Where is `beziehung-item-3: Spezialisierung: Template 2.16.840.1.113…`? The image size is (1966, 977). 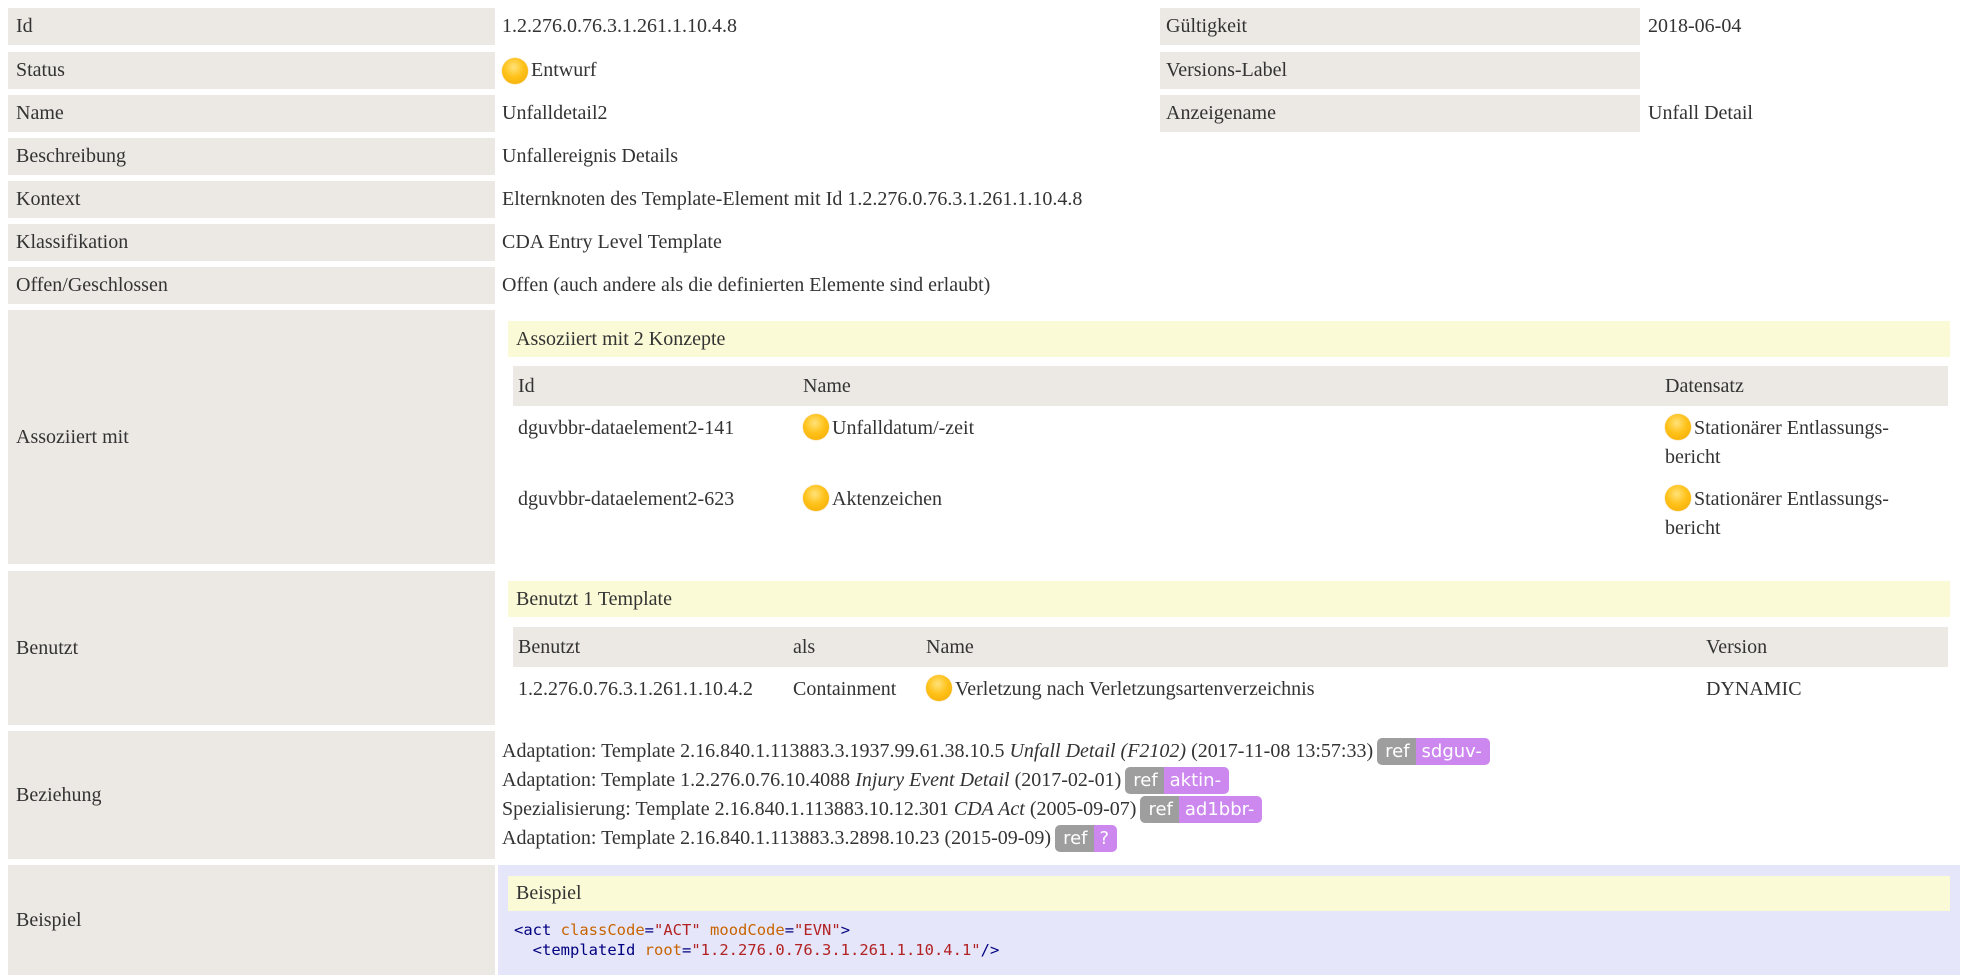 beziehung-item-3: Spezialisierung: Template 2.16.840.1.113… is located at coordinates (882, 809).